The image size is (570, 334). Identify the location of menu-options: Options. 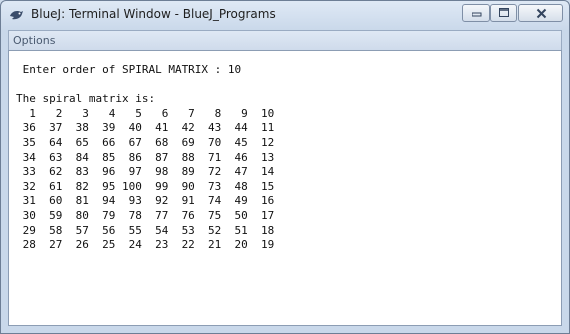
(34, 40).